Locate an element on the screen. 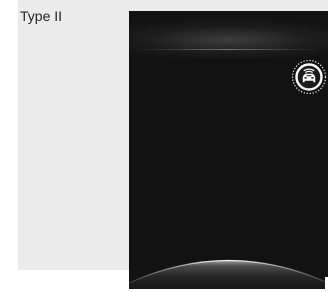 Image resolution: width=328 pixels, height=292 pixels. vehicle-front-radar-icon is located at coordinates (309, 77).